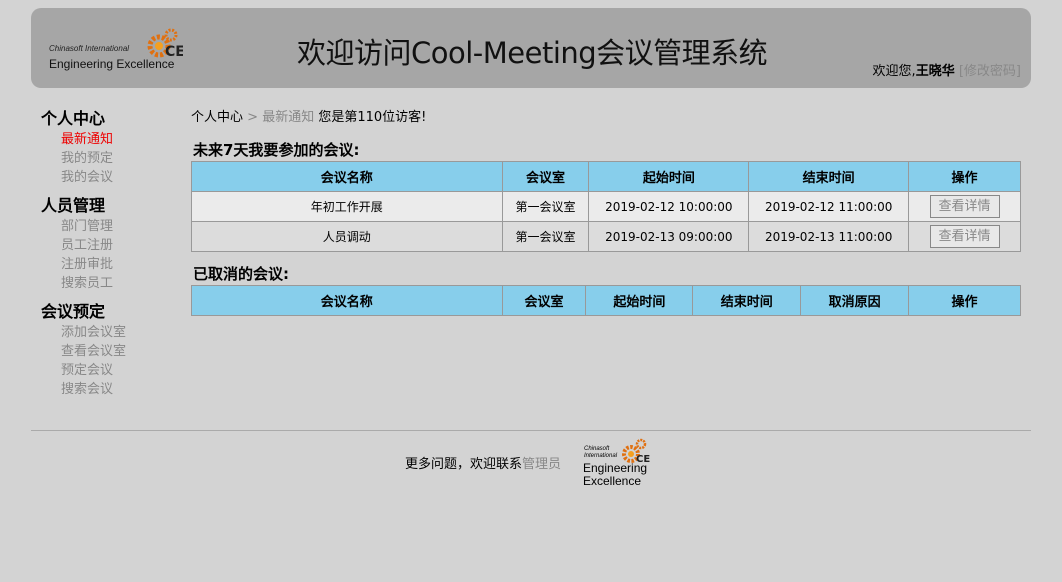 Image resolution: width=1062 pixels, height=582 pixels. Describe the element at coordinates (106, 332) in the screenshot. I see `sidebar-item-add-room: 添加会议室` at that location.